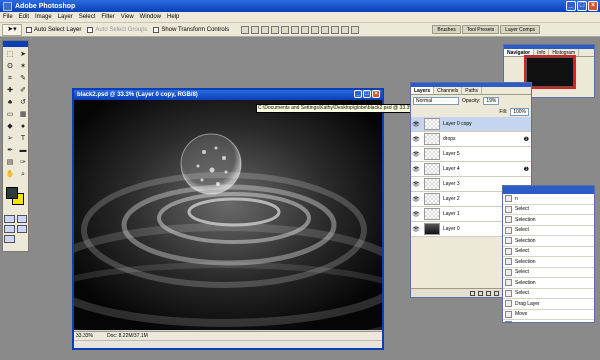 The width and height of the screenshot is (600, 360). What do you see at coordinates (43, 17) in the screenshot?
I see `menu-image: Image` at bounding box center [43, 17].